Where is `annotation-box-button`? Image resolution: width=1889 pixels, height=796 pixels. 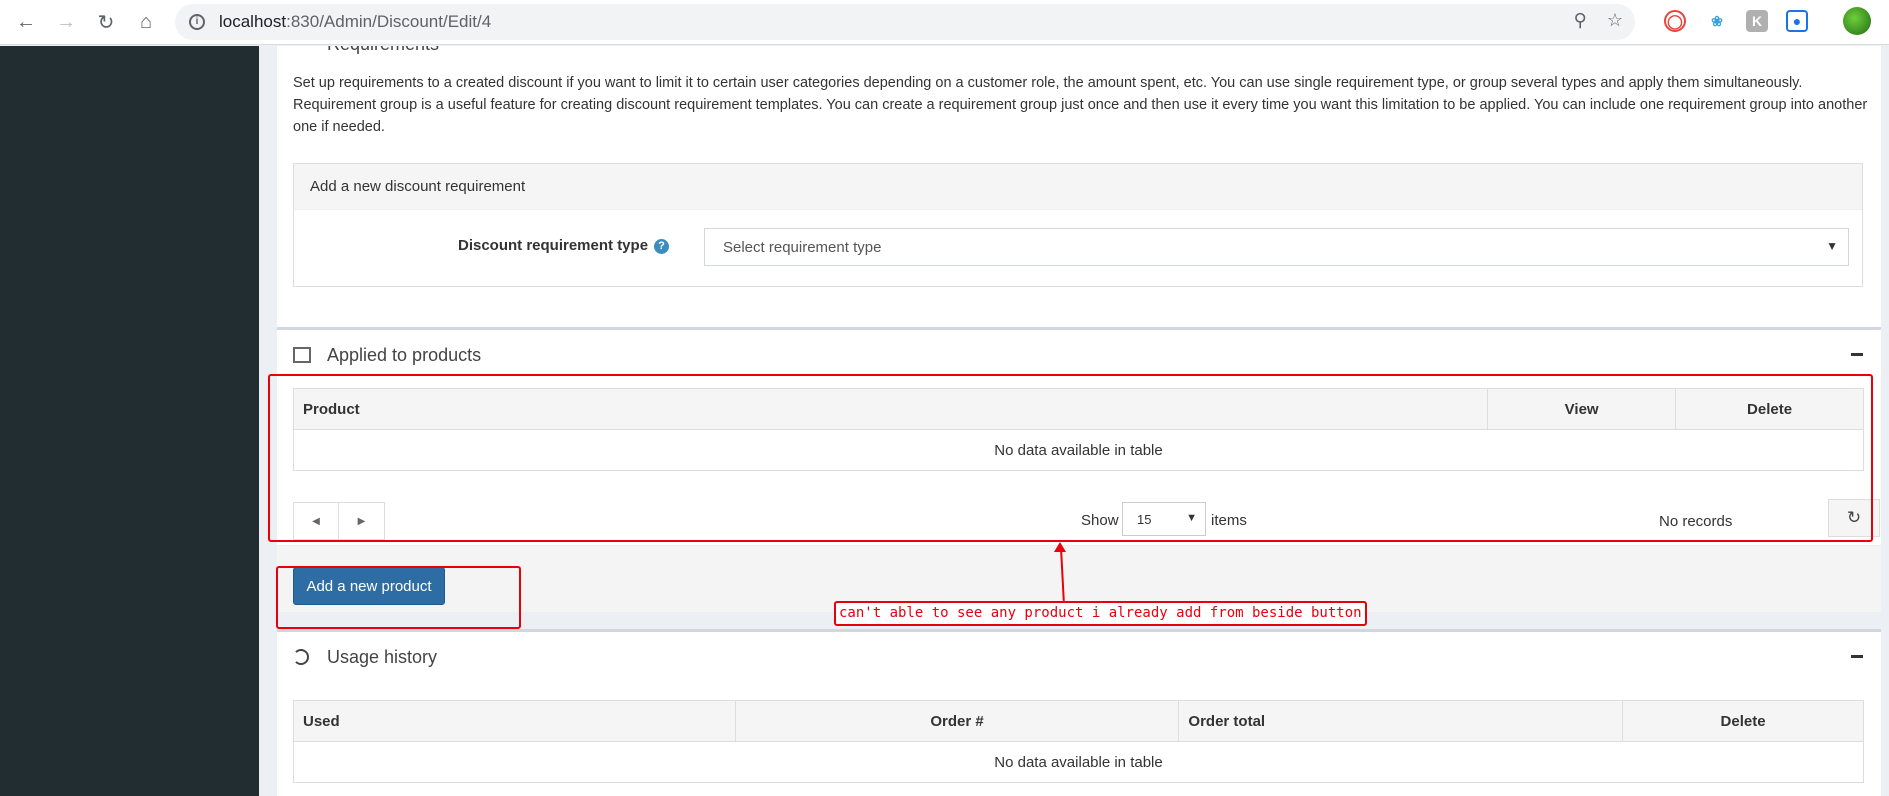
annotation-box-button is located at coordinates (398, 597).